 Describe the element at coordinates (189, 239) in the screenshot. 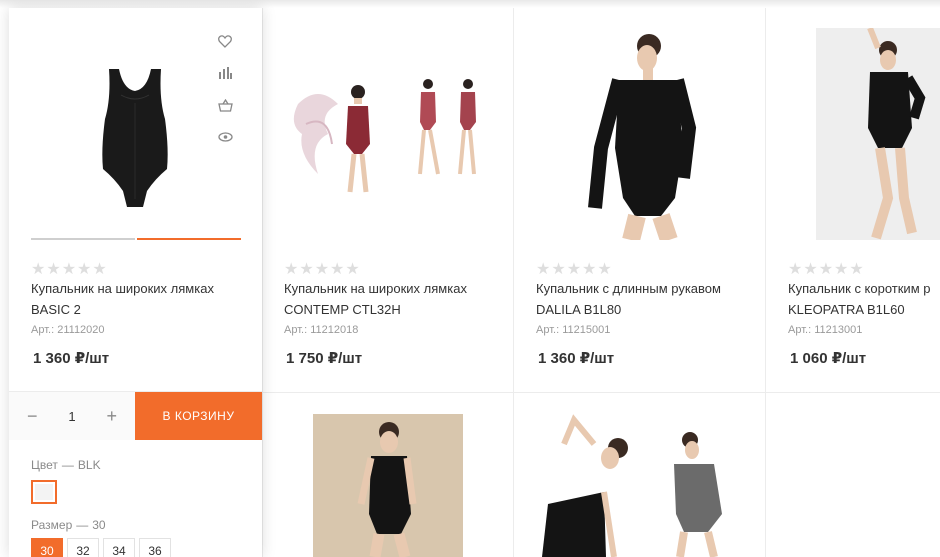

I see `slider-segment-active` at that location.